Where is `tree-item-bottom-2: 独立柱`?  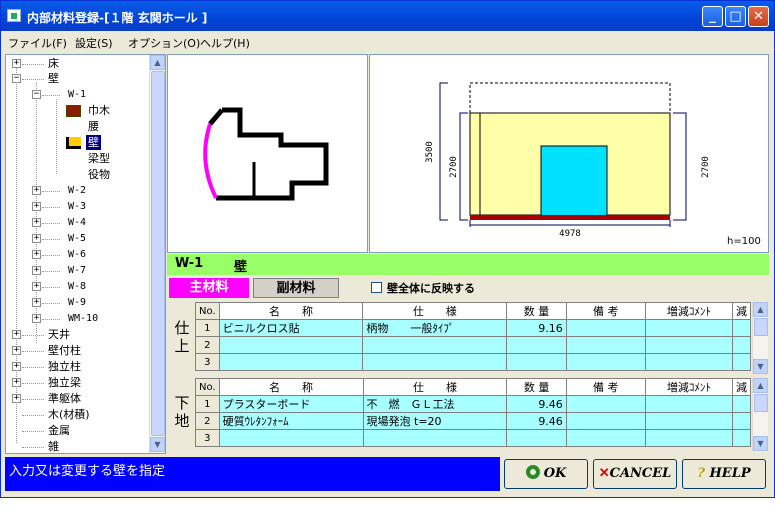 tree-item-bottom-2: 独立柱 is located at coordinates (64, 366).